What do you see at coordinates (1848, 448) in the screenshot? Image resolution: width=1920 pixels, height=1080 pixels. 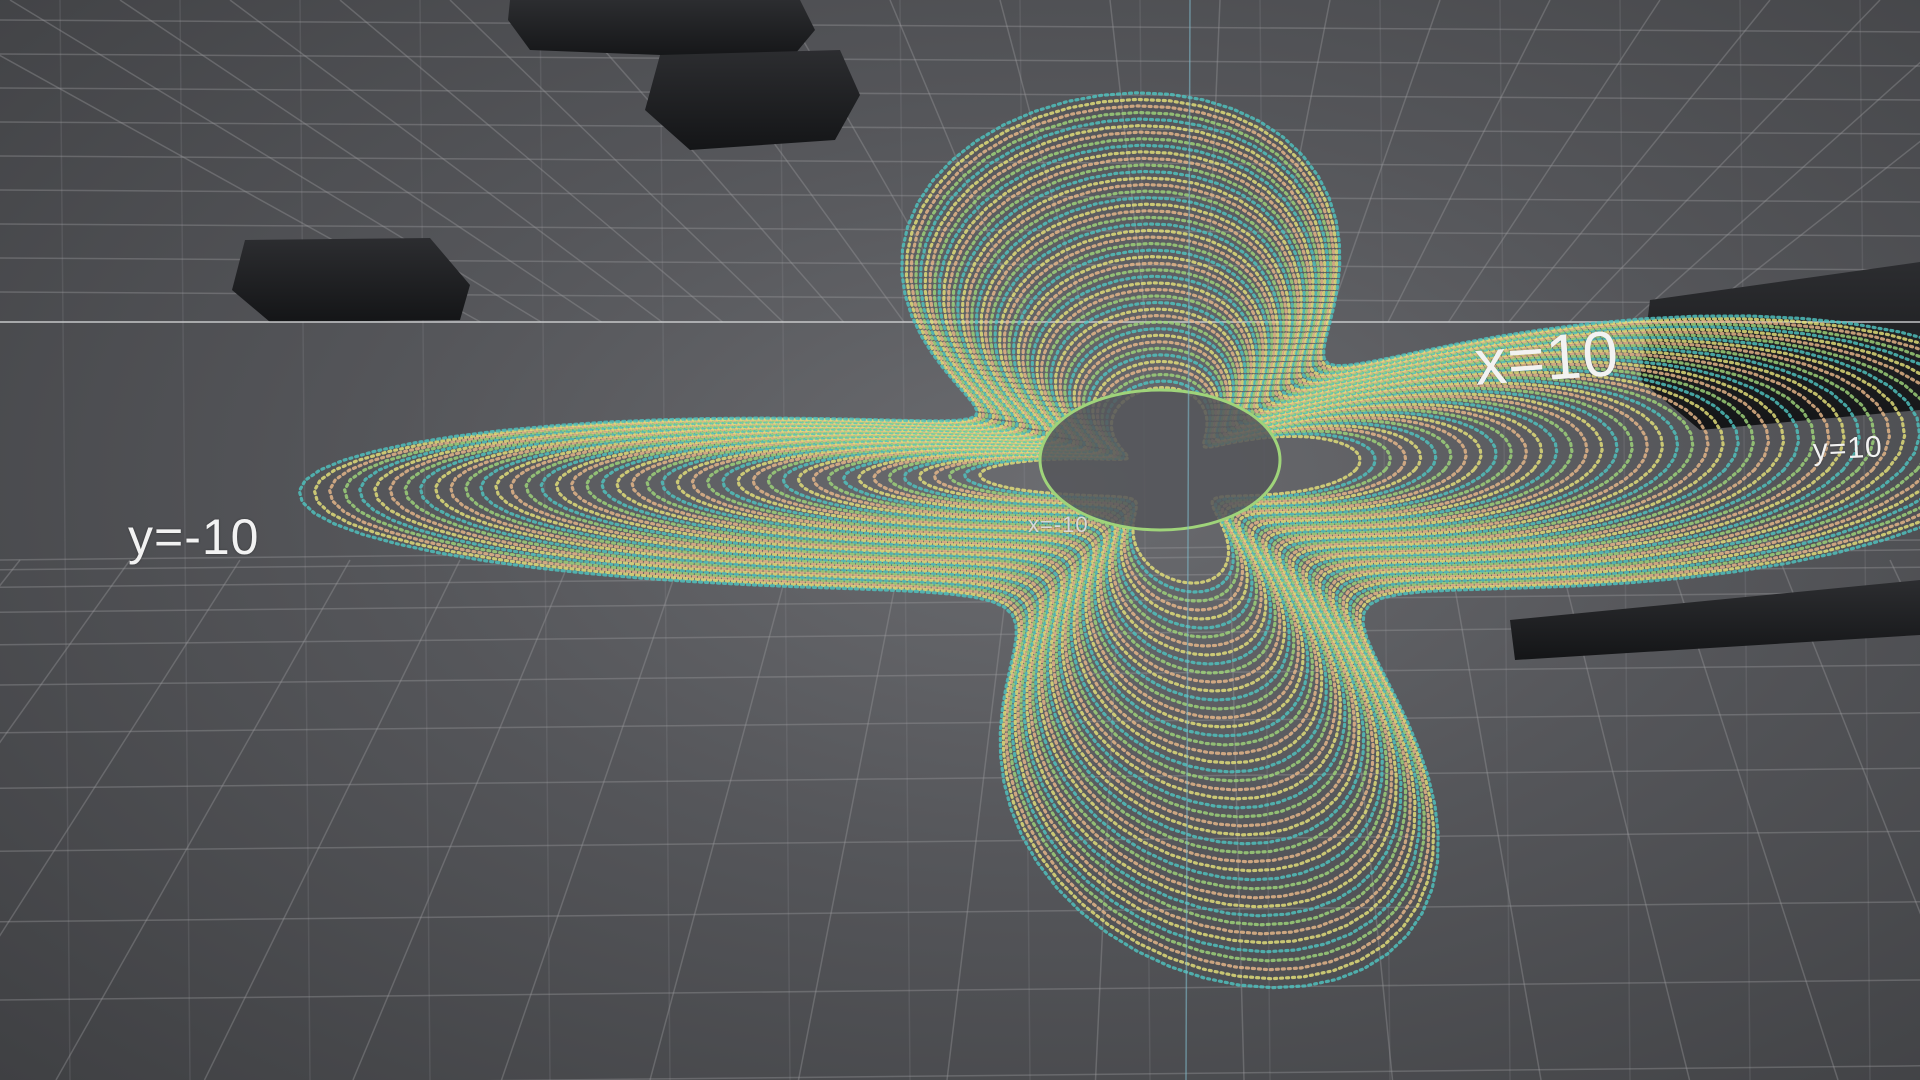 I see `axis-label-y-positive: y=10` at bounding box center [1848, 448].